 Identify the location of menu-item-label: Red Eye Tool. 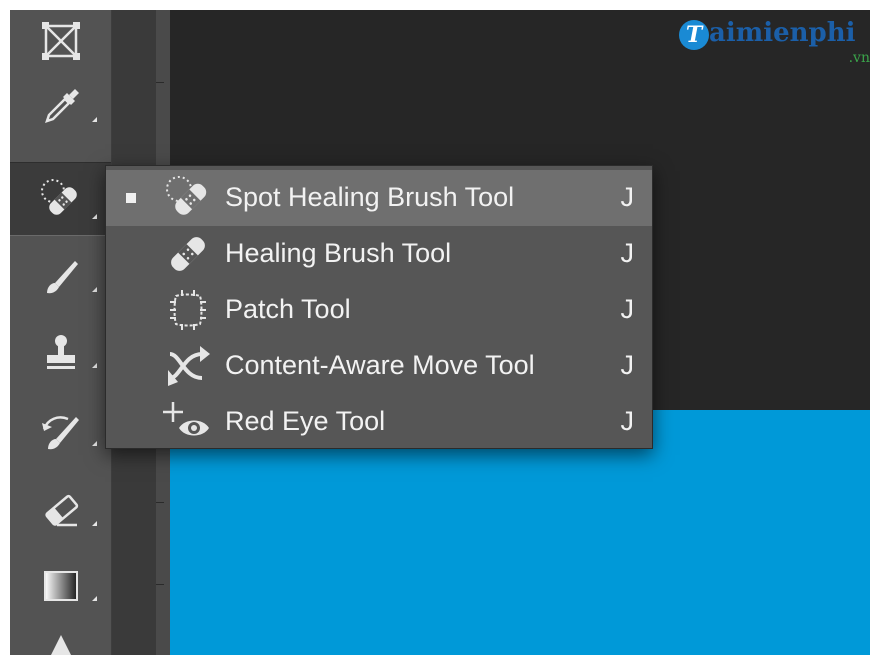
(305, 421).